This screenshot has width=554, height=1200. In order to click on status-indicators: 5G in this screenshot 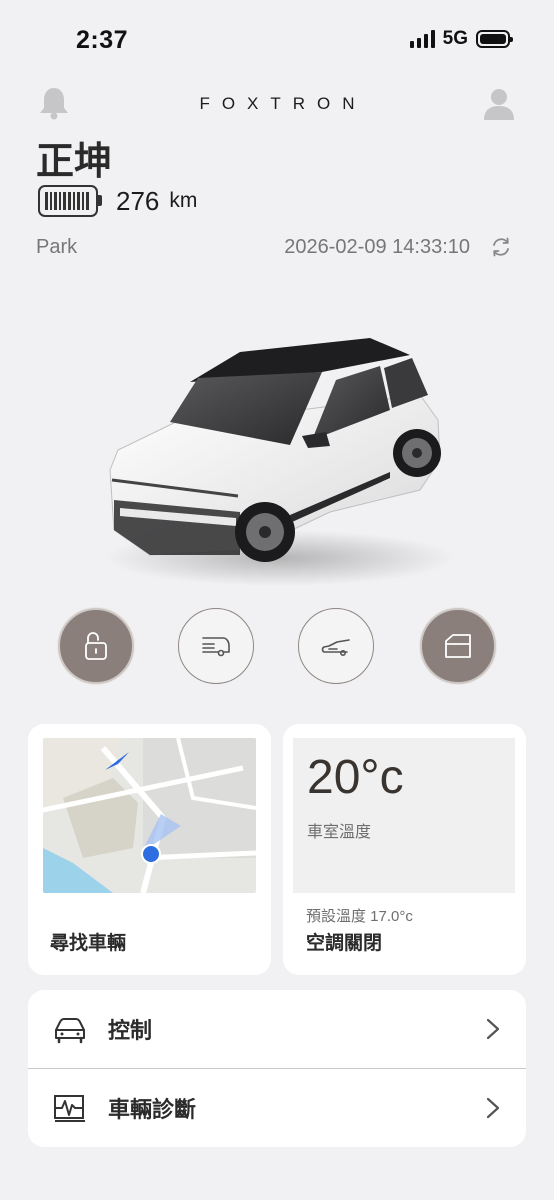, I will do `click(461, 39)`.